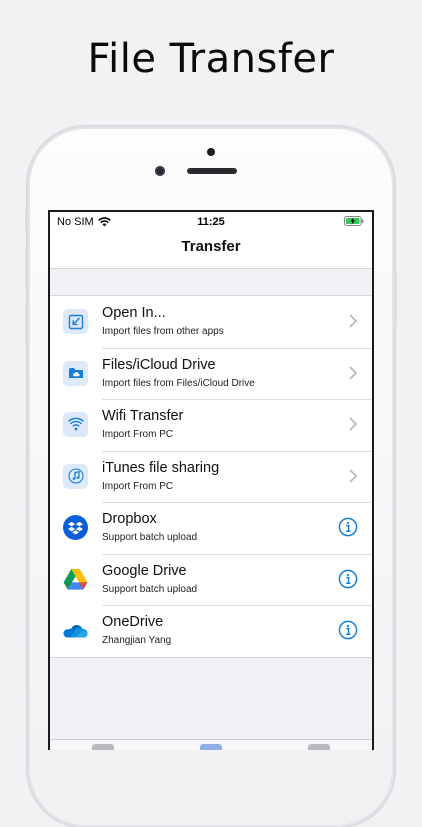  I want to click on list-item-title: Dropbox, so click(129, 519).